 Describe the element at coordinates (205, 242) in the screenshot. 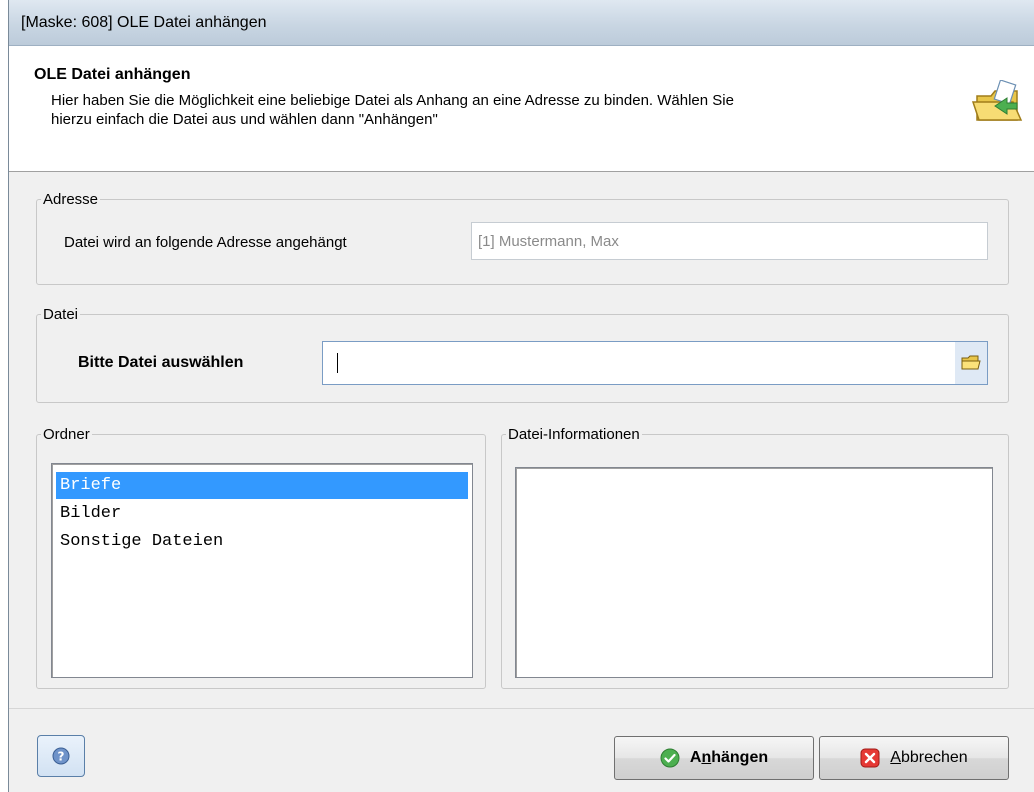

I see `adresse-label: Datei wird an folgende Adresse angehängt` at that location.